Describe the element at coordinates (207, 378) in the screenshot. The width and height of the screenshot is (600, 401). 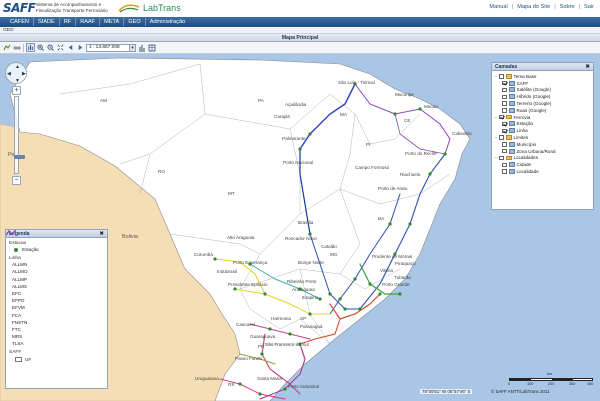
I see `city-label: Uruguaiana` at that location.